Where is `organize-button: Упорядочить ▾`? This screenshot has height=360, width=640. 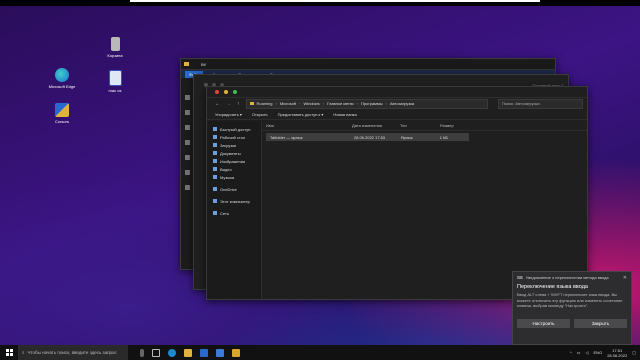 organize-button: Упорядочить ▾ is located at coordinates (228, 114).